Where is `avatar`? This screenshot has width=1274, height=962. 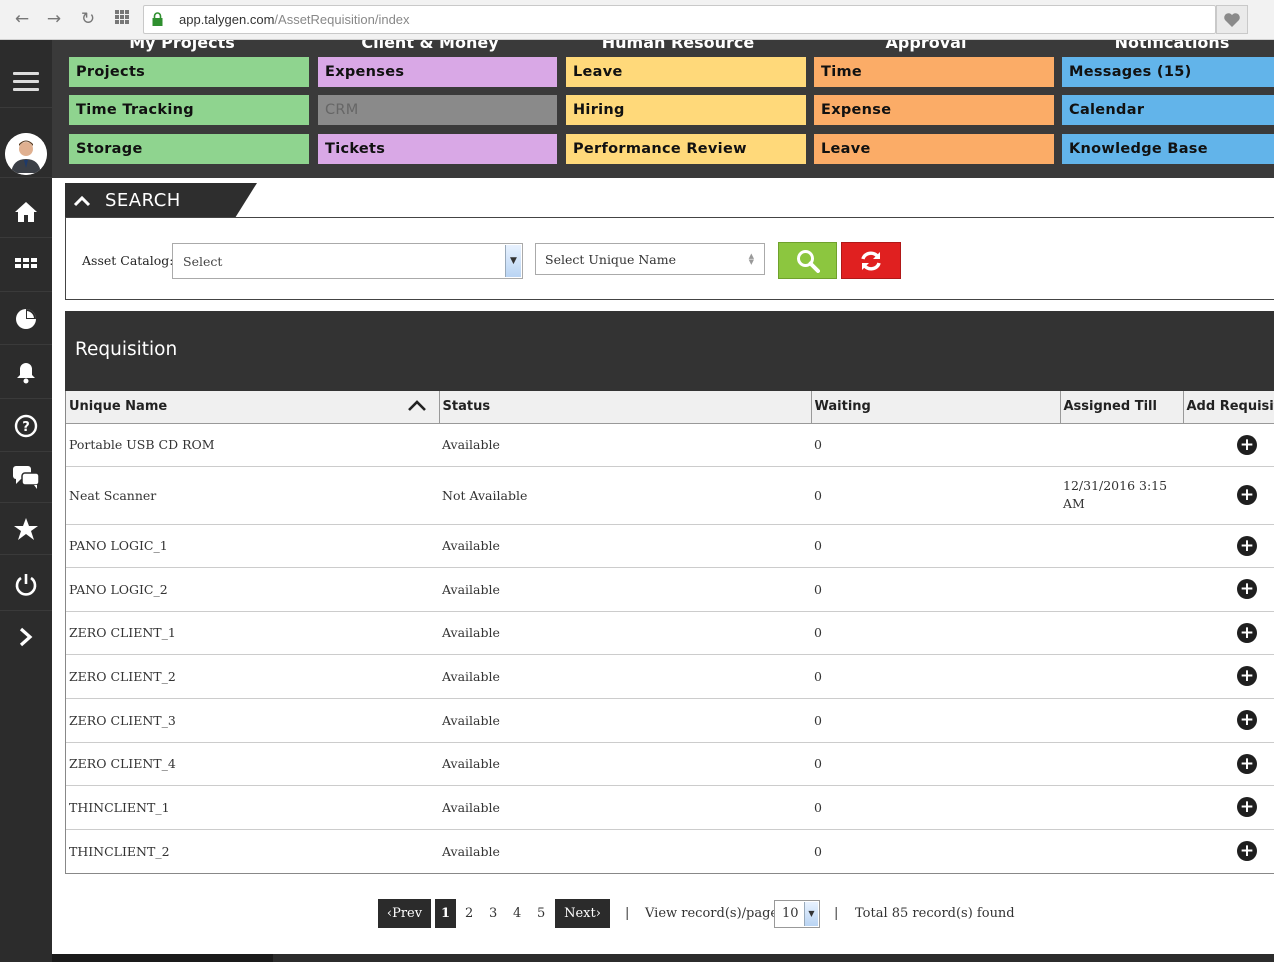 avatar is located at coordinates (26, 153).